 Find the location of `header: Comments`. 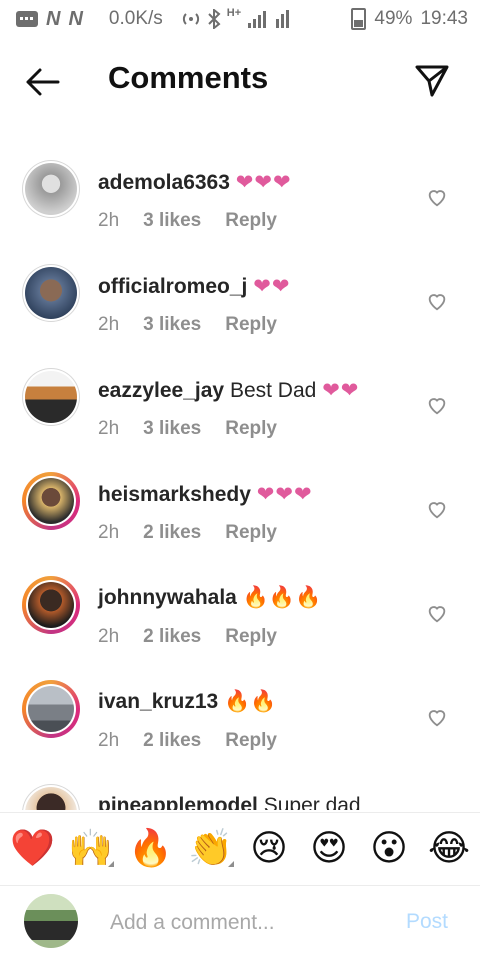

header: Comments is located at coordinates (240, 80).